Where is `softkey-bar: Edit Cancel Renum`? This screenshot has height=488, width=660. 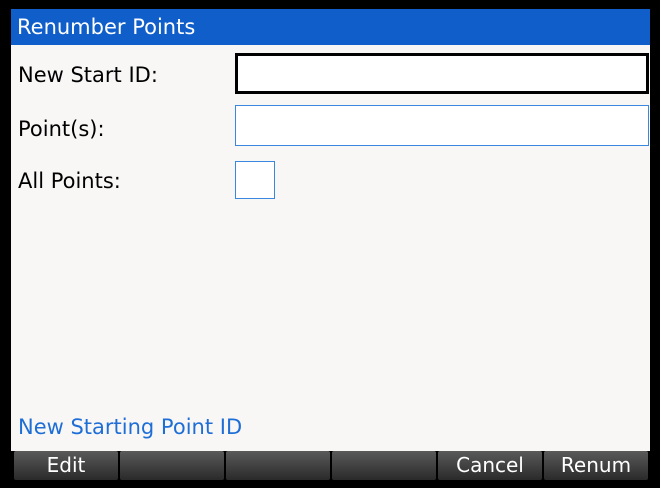
softkey-bar: Edit Cancel Renum is located at coordinates (330, 465).